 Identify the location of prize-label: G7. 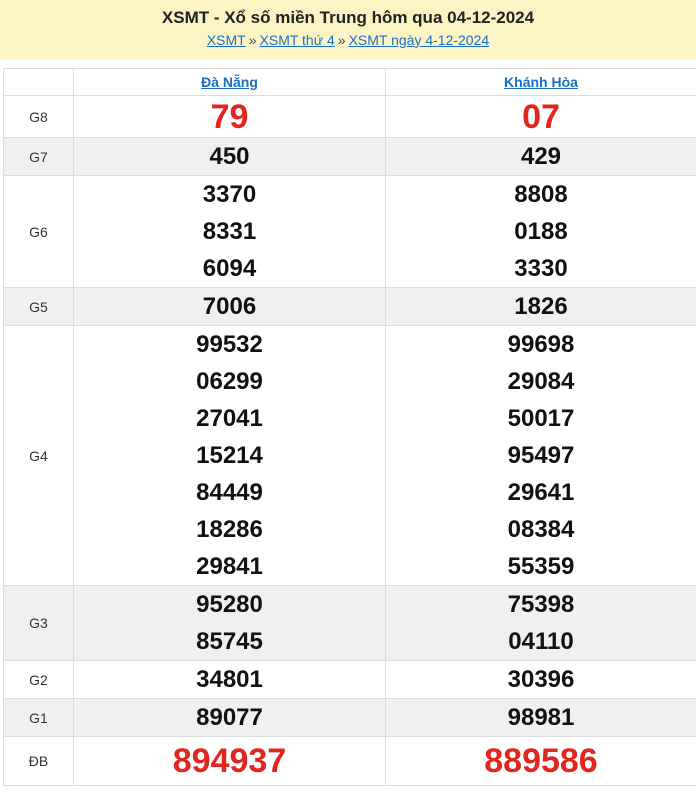
(38, 156).